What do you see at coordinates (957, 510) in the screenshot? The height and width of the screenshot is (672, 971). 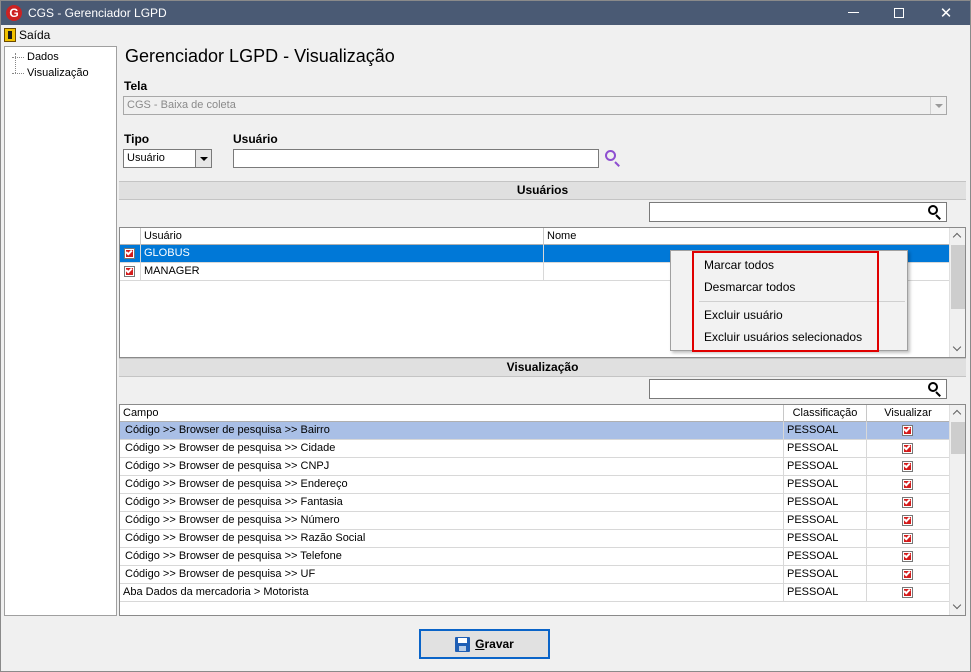 I see `viz-scrollbar` at bounding box center [957, 510].